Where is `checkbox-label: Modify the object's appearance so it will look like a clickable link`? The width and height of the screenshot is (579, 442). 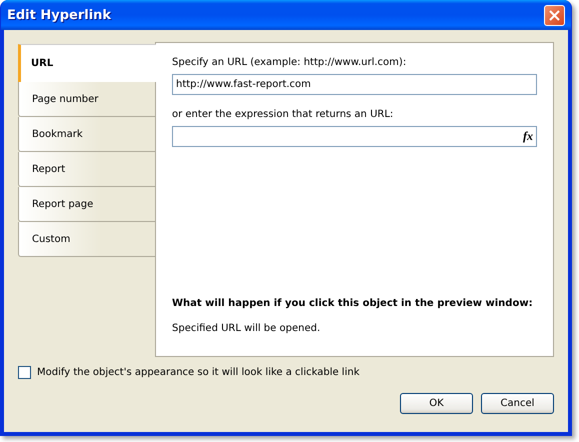 checkbox-label: Modify the object's appearance so it will look like a clickable link is located at coordinates (198, 372).